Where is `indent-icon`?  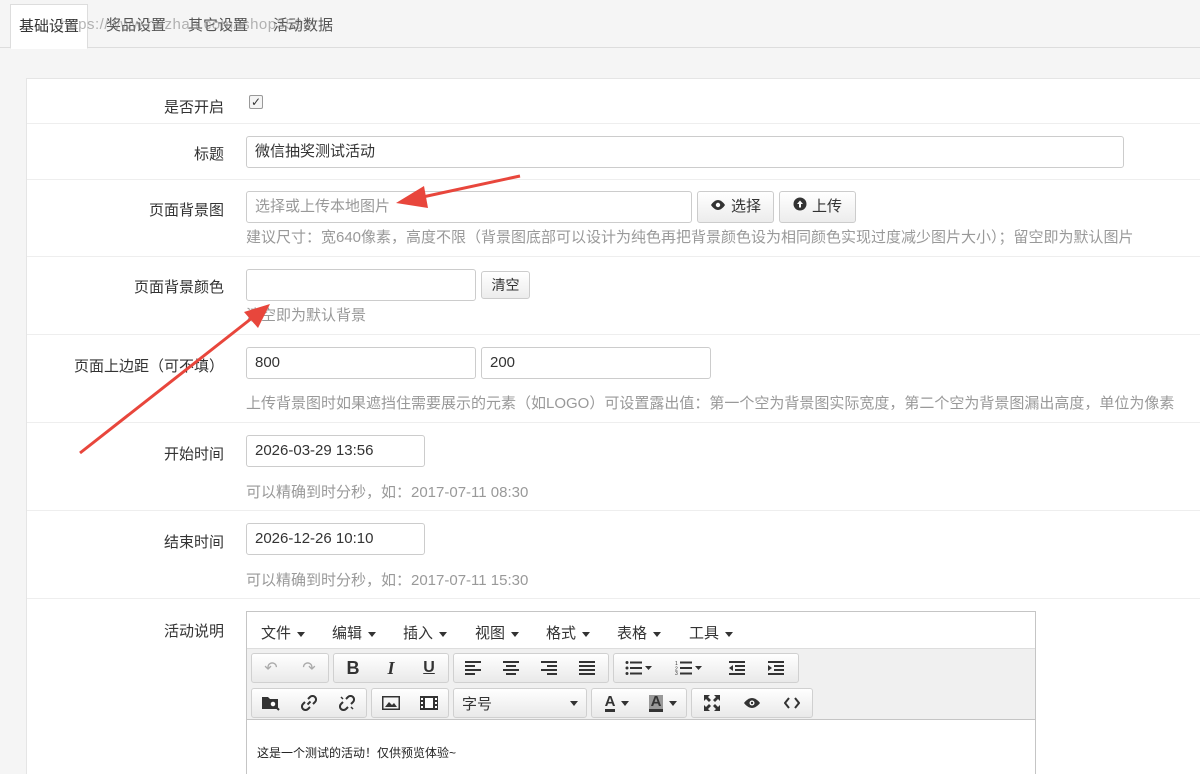 indent-icon is located at coordinates (776, 668).